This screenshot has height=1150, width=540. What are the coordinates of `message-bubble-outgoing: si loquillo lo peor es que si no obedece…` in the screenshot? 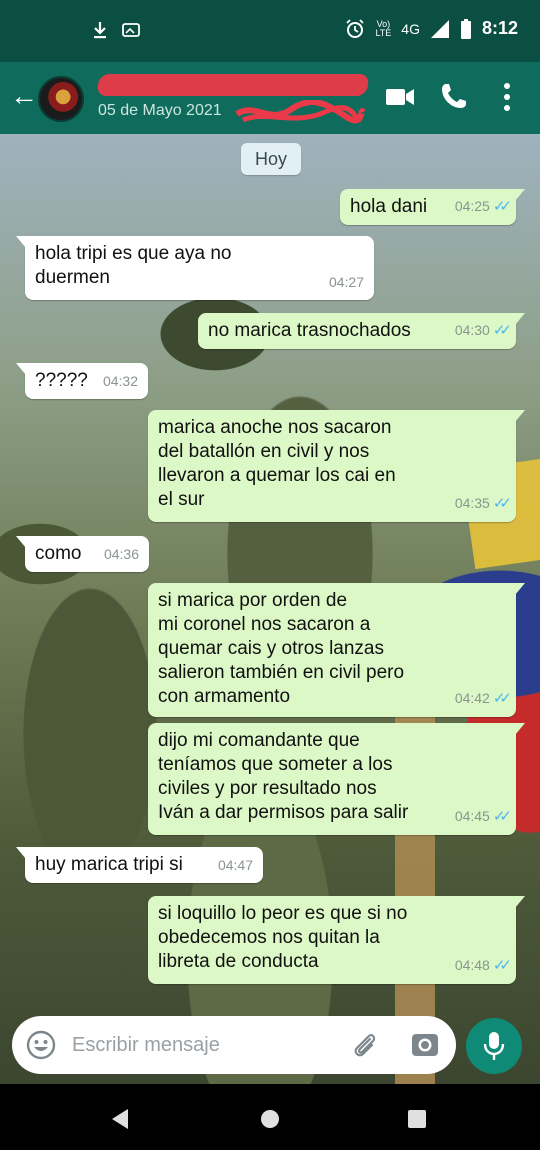 It's located at (336, 940).